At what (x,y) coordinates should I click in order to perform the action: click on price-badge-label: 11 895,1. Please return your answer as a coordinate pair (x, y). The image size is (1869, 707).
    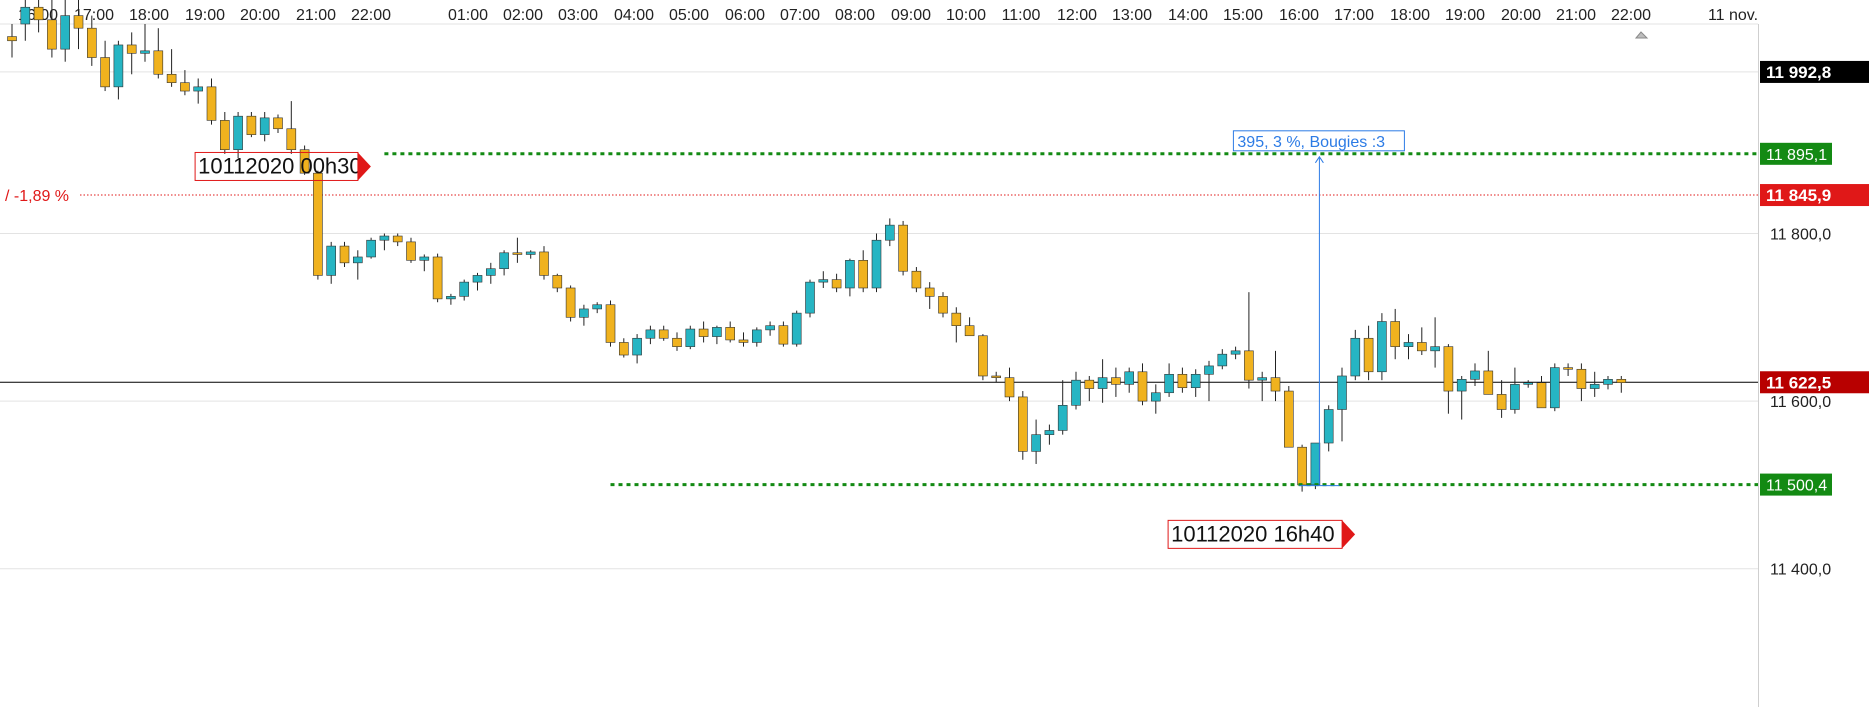
    Looking at the image, I should click on (1796, 155).